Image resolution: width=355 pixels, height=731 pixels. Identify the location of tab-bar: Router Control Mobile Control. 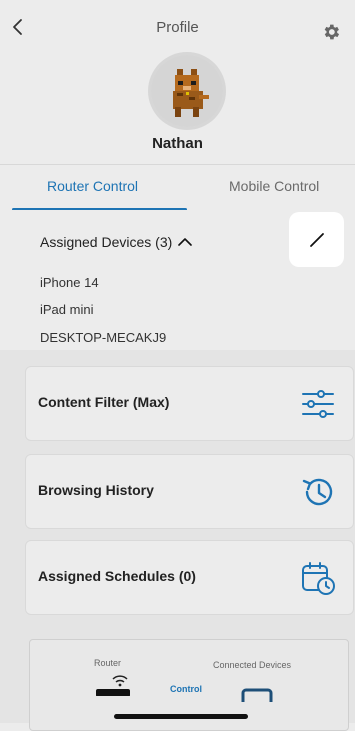
(177, 188).